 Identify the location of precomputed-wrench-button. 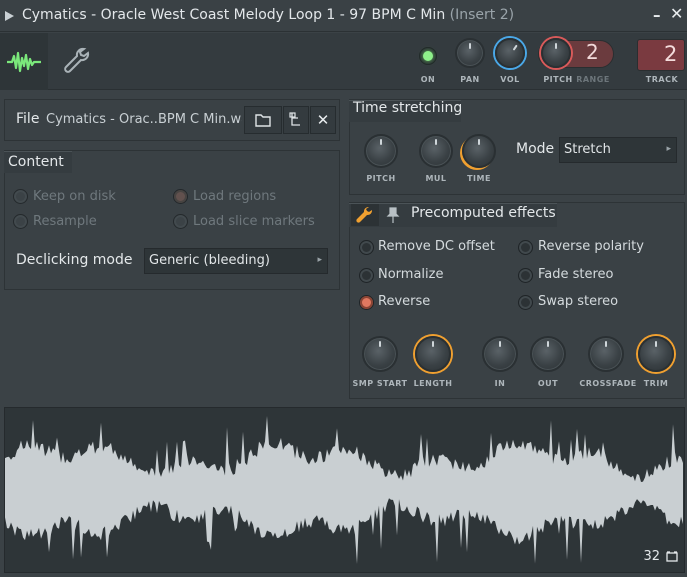
(365, 215).